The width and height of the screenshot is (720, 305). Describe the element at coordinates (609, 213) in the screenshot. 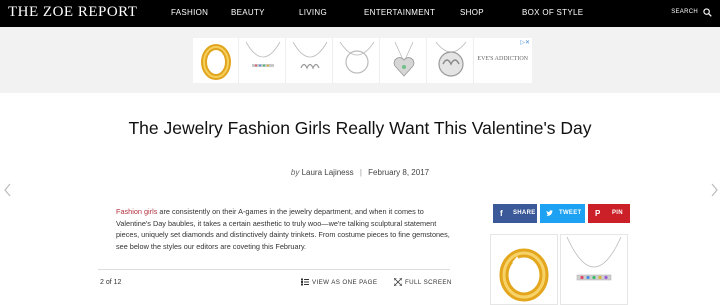

I see `pinterest-share-button: P PIN` at that location.